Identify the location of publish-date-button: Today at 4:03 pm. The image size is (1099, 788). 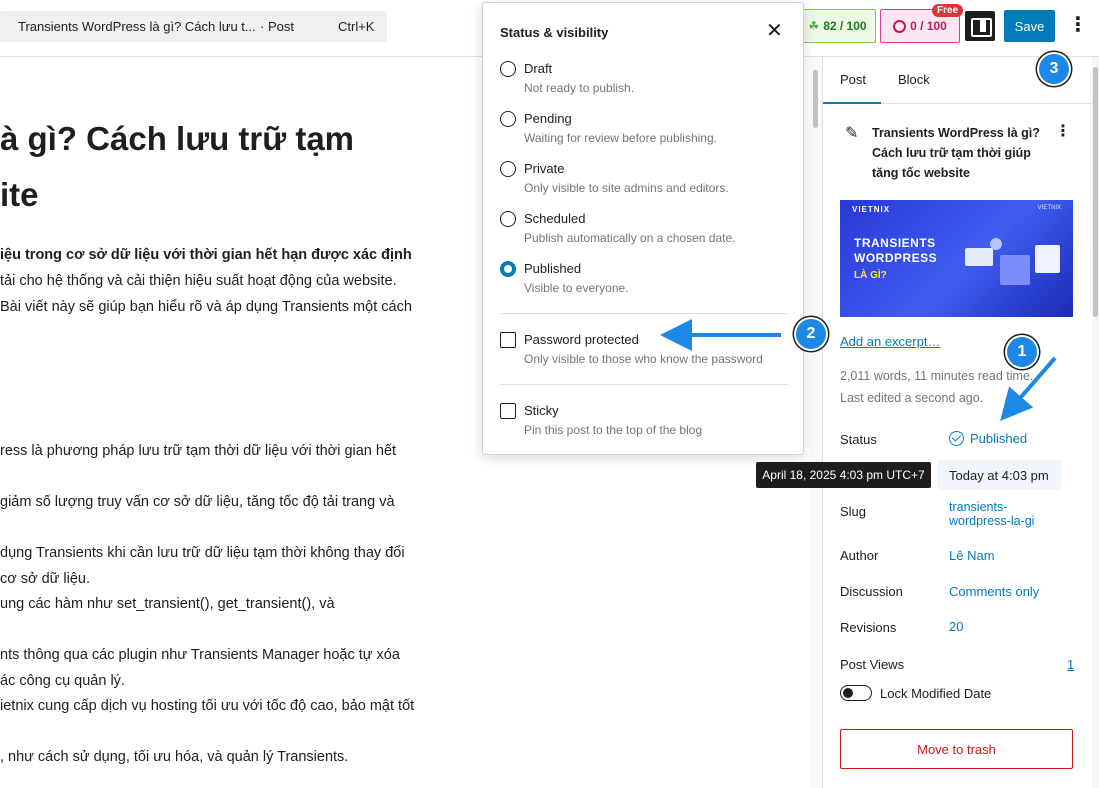
(999, 475).